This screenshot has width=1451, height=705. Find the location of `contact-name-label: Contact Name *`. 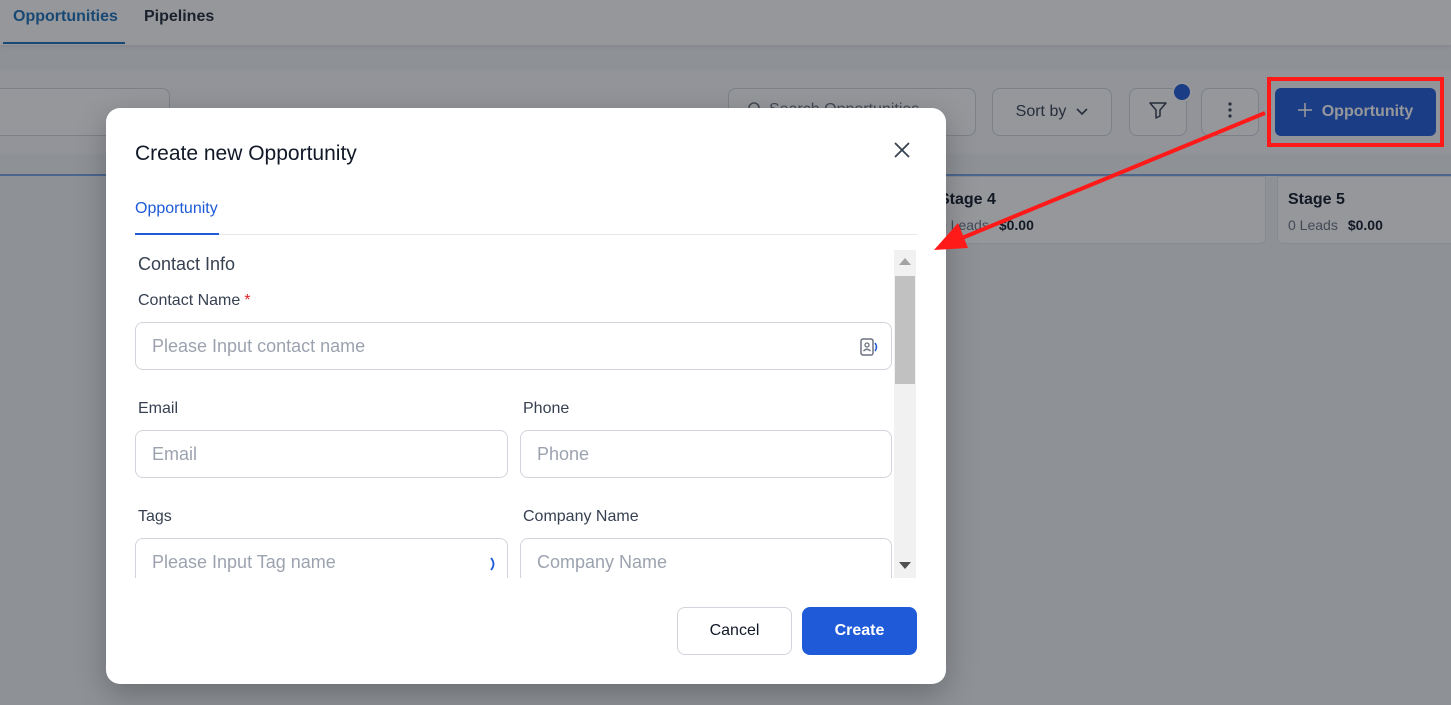

contact-name-label: Contact Name * is located at coordinates (194, 300).